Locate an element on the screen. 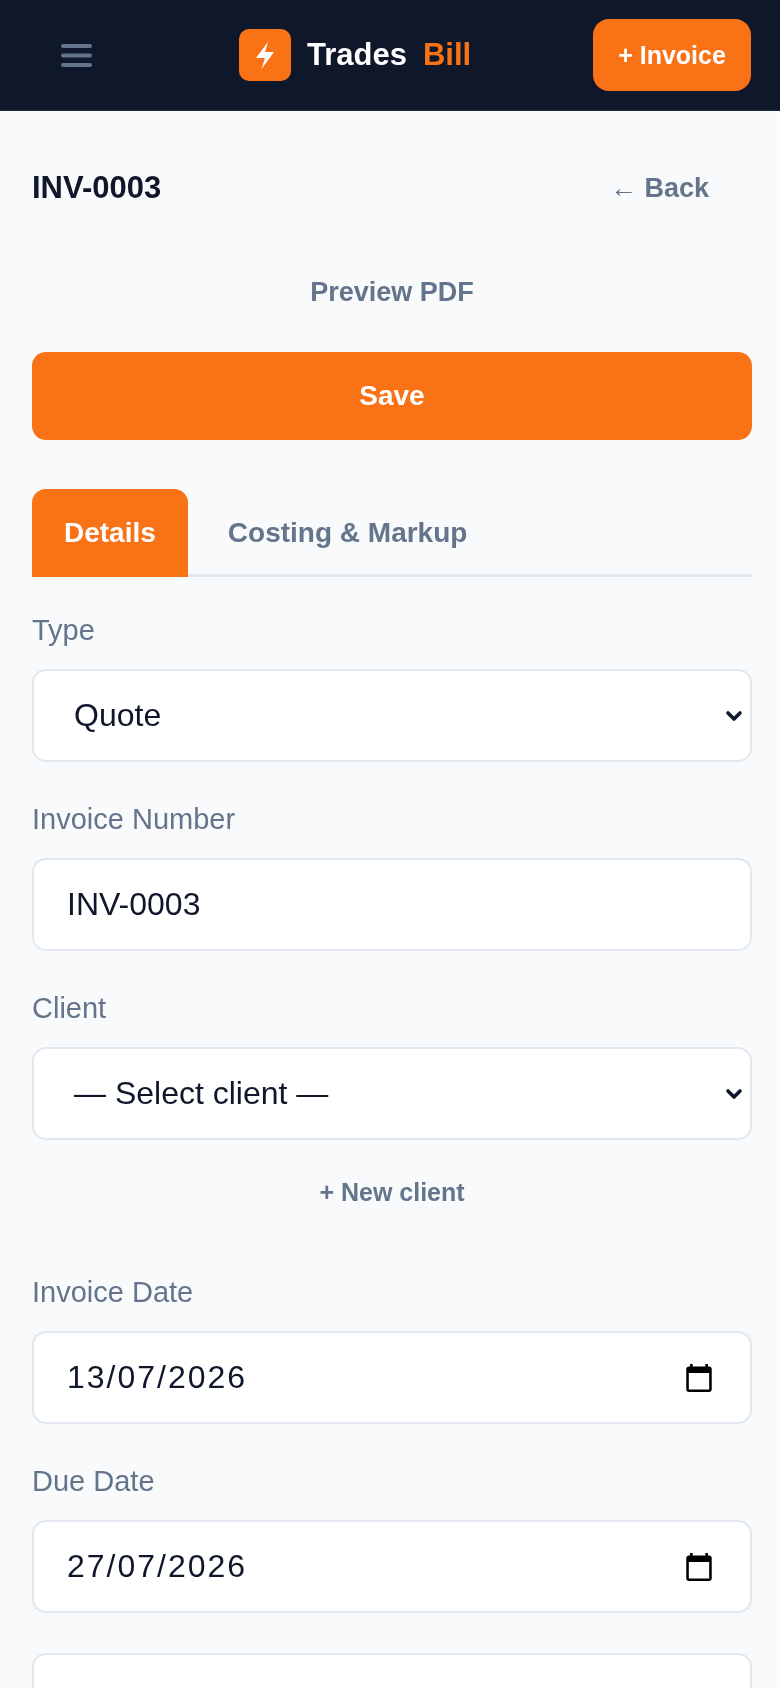 This screenshot has width=780, height=1688. field-label: Type is located at coordinates (64, 630).